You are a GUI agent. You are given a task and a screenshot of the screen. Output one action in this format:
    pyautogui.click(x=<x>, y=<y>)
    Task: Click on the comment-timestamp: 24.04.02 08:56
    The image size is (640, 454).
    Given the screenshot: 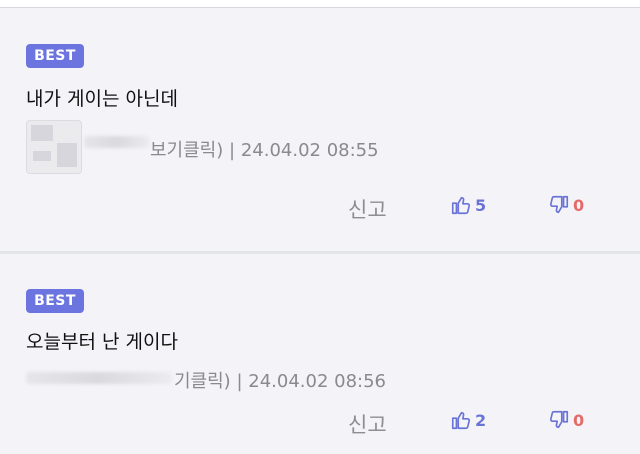 What is the action you would take?
    pyautogui.click(x=317, y=381)
    